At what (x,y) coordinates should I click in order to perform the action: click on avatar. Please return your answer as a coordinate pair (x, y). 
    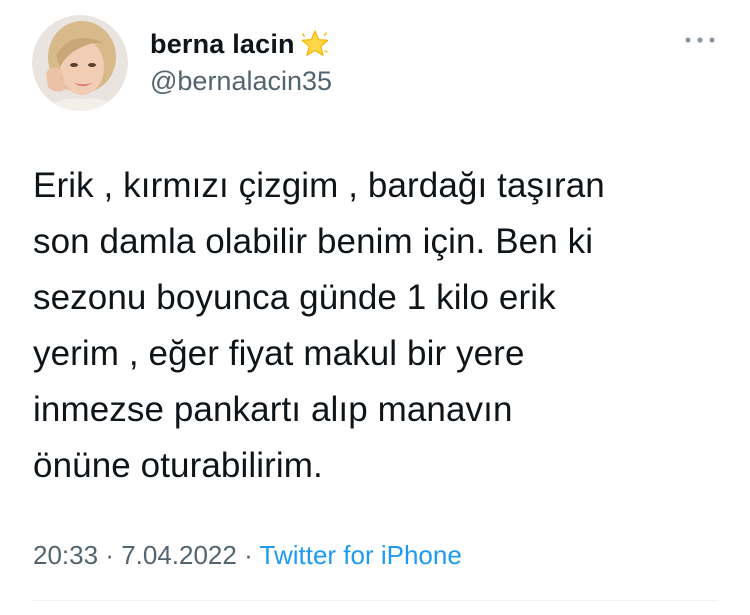
    Looking at the image, I should click on (80, 63).